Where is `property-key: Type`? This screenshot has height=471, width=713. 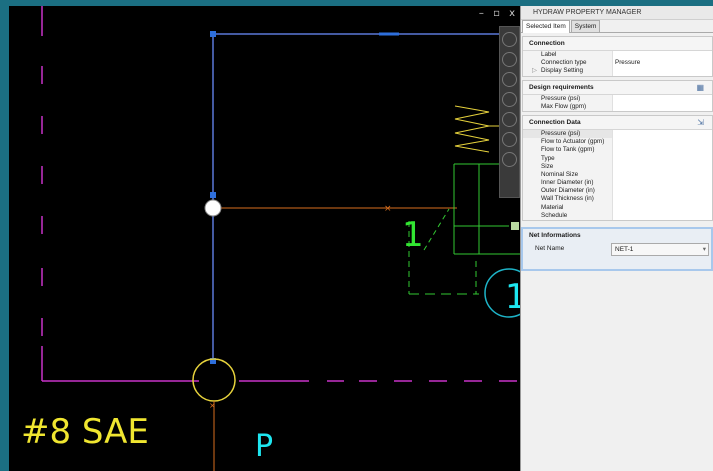
property-key: Type is located at coordinates (568, 158).